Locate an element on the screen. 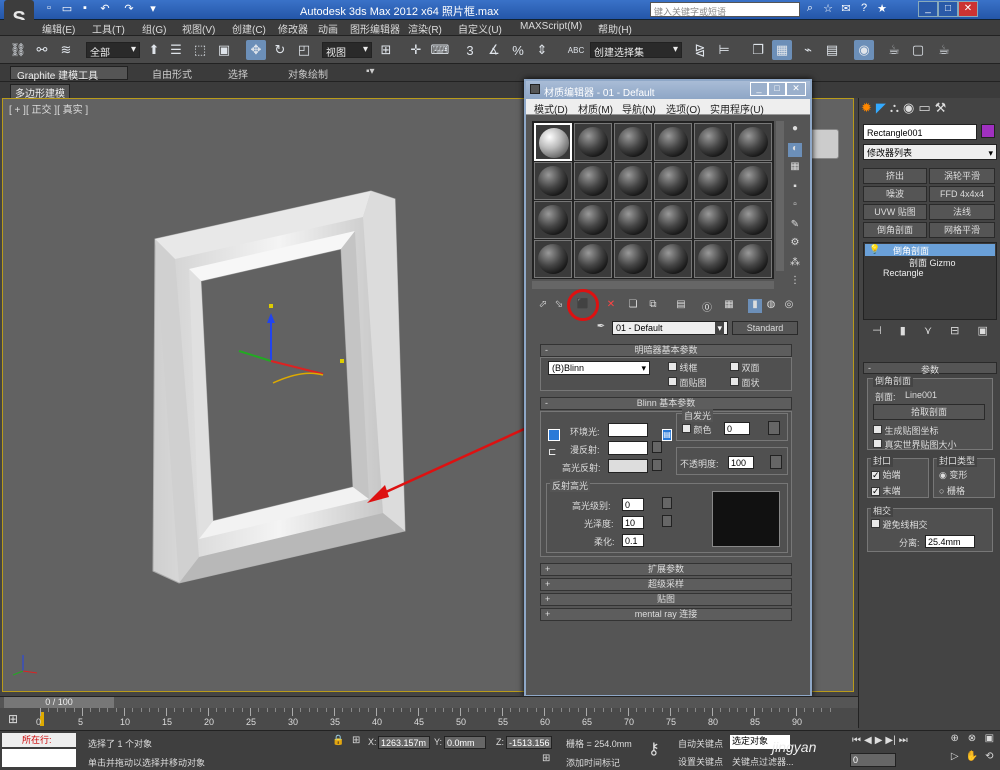  real-world-map-checkbox: 真实世界贴图大小 is located at coordinates (915, 444).